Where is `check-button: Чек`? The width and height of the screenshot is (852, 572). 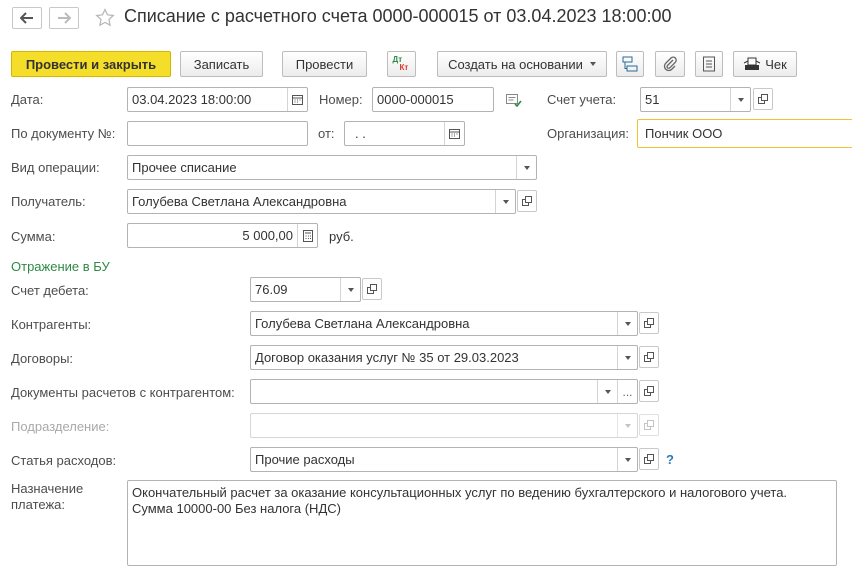
check-button: Чек is located at coordinates (765, 64).